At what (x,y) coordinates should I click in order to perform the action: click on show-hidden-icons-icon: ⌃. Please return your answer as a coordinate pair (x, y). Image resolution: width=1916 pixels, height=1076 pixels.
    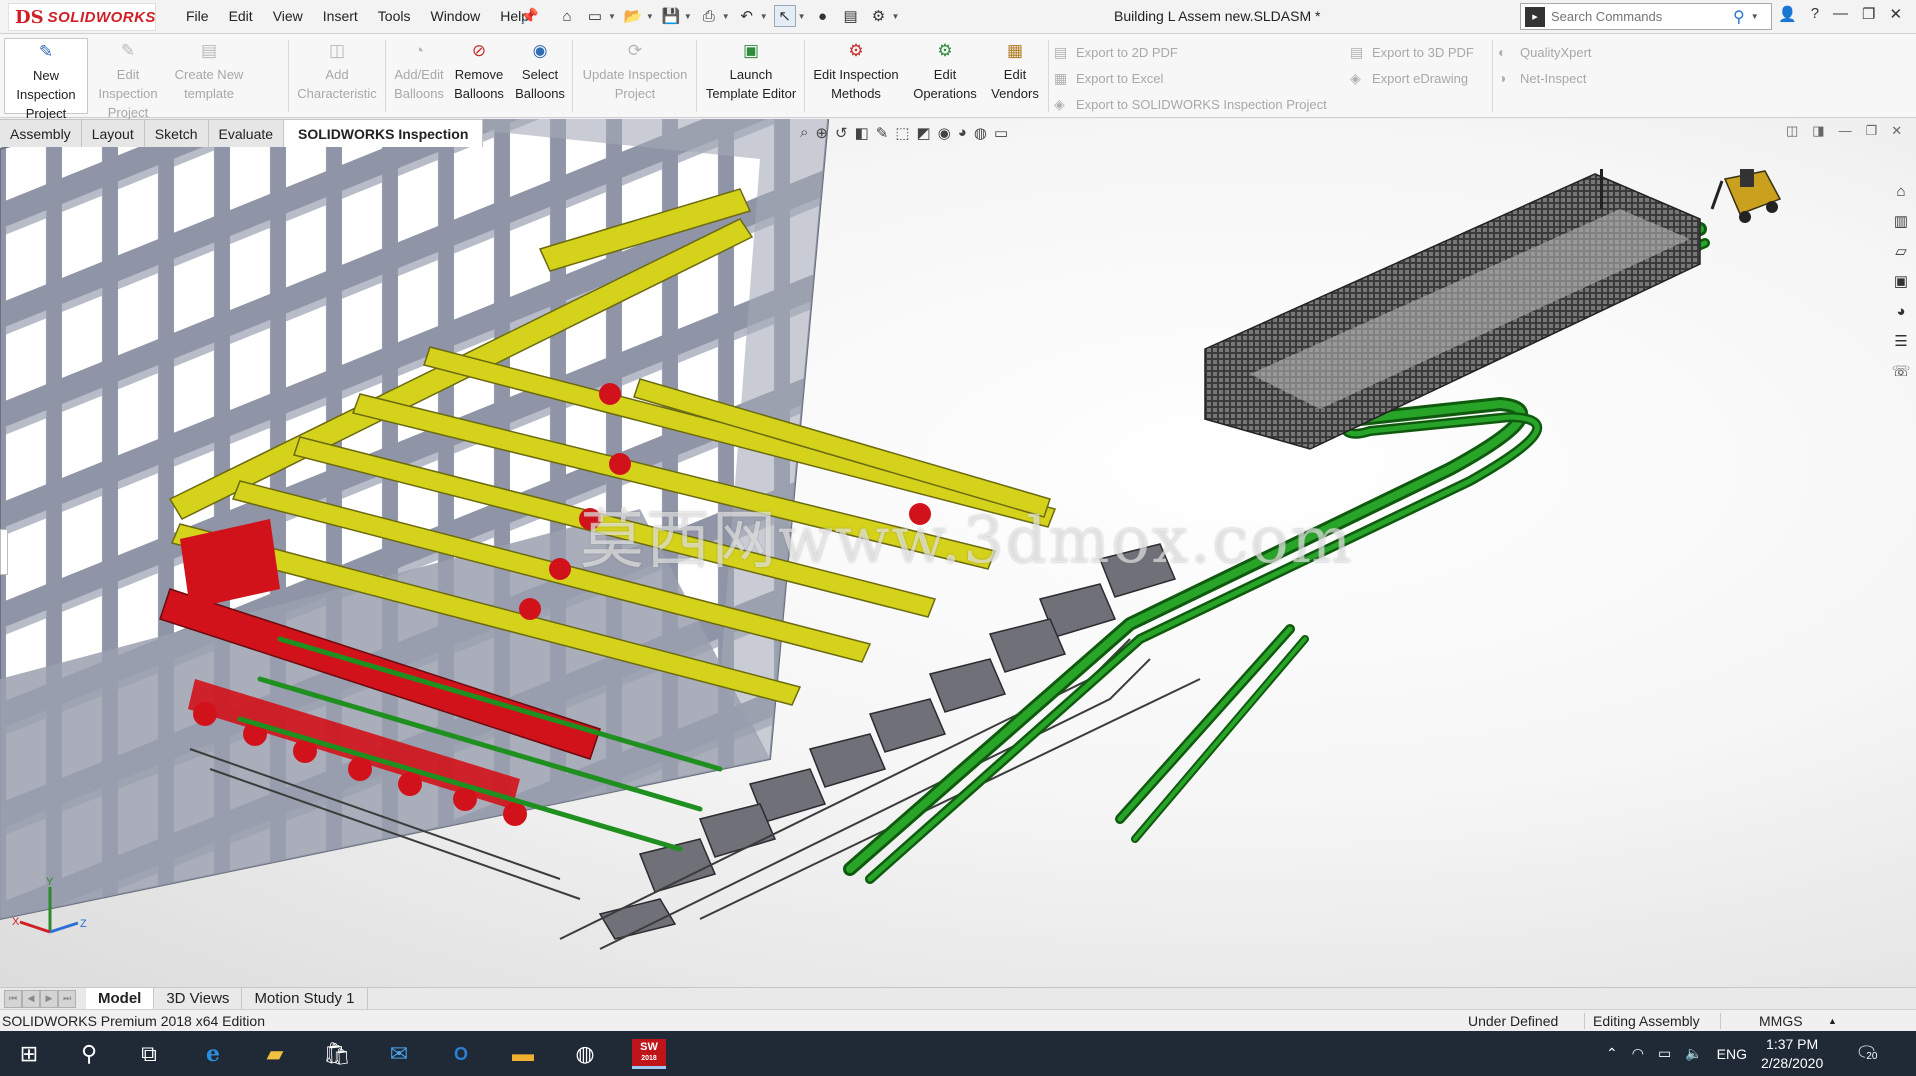
    Looking at the image, I should click on (1612, 1053).